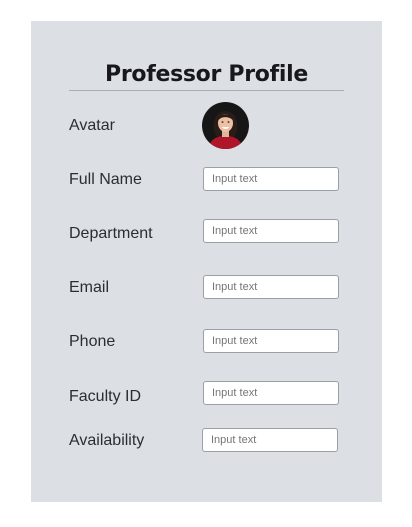 Image resolution: width=412 pixels, height=527 pixels. Describe the element at coordinates (105, 396) in the screenshot. I see `faculty-id-label: Faculty ID` at that location.